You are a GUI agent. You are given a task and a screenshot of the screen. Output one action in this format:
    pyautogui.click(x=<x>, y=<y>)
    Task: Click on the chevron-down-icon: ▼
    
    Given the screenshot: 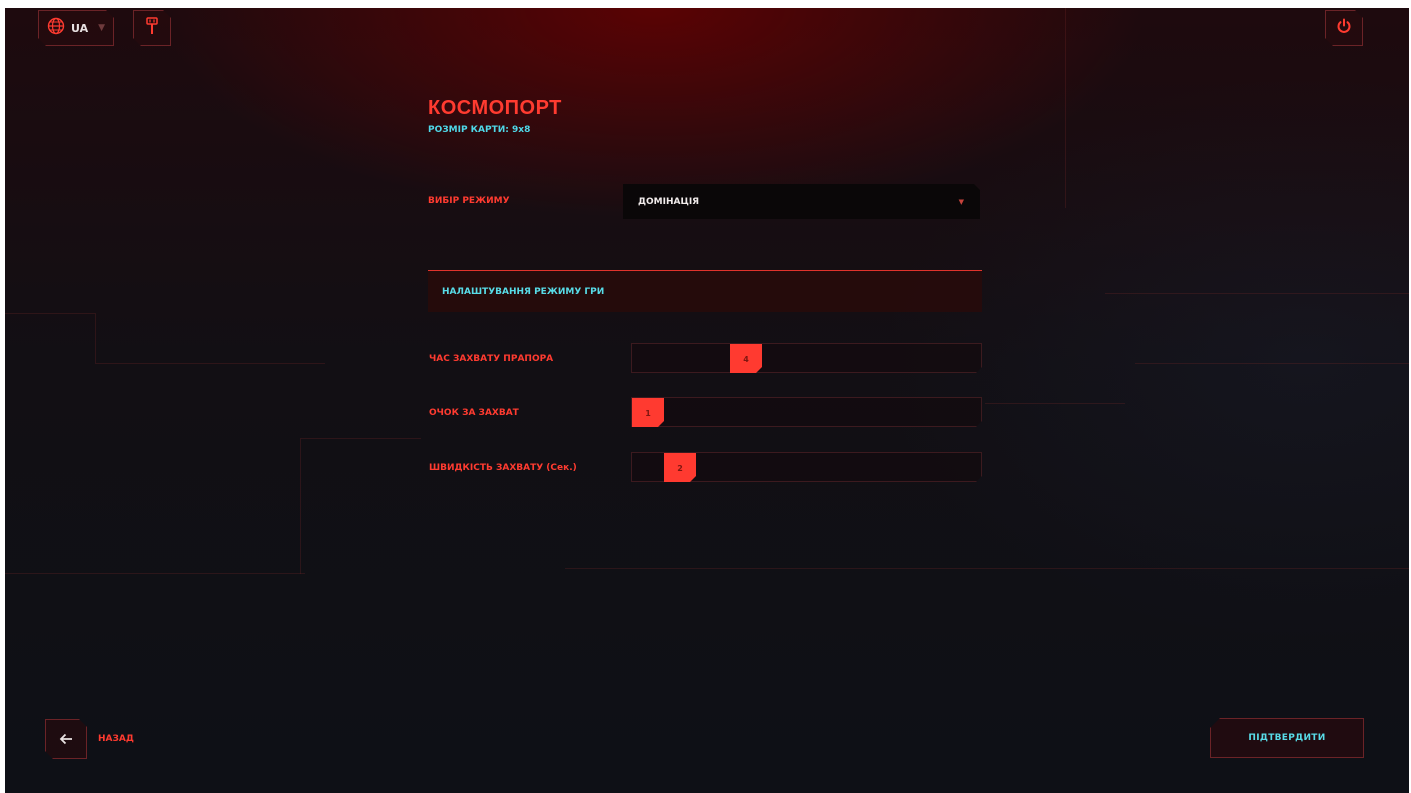 What is the action you would take?
    pyautogui.click(x=961, y=202)
    